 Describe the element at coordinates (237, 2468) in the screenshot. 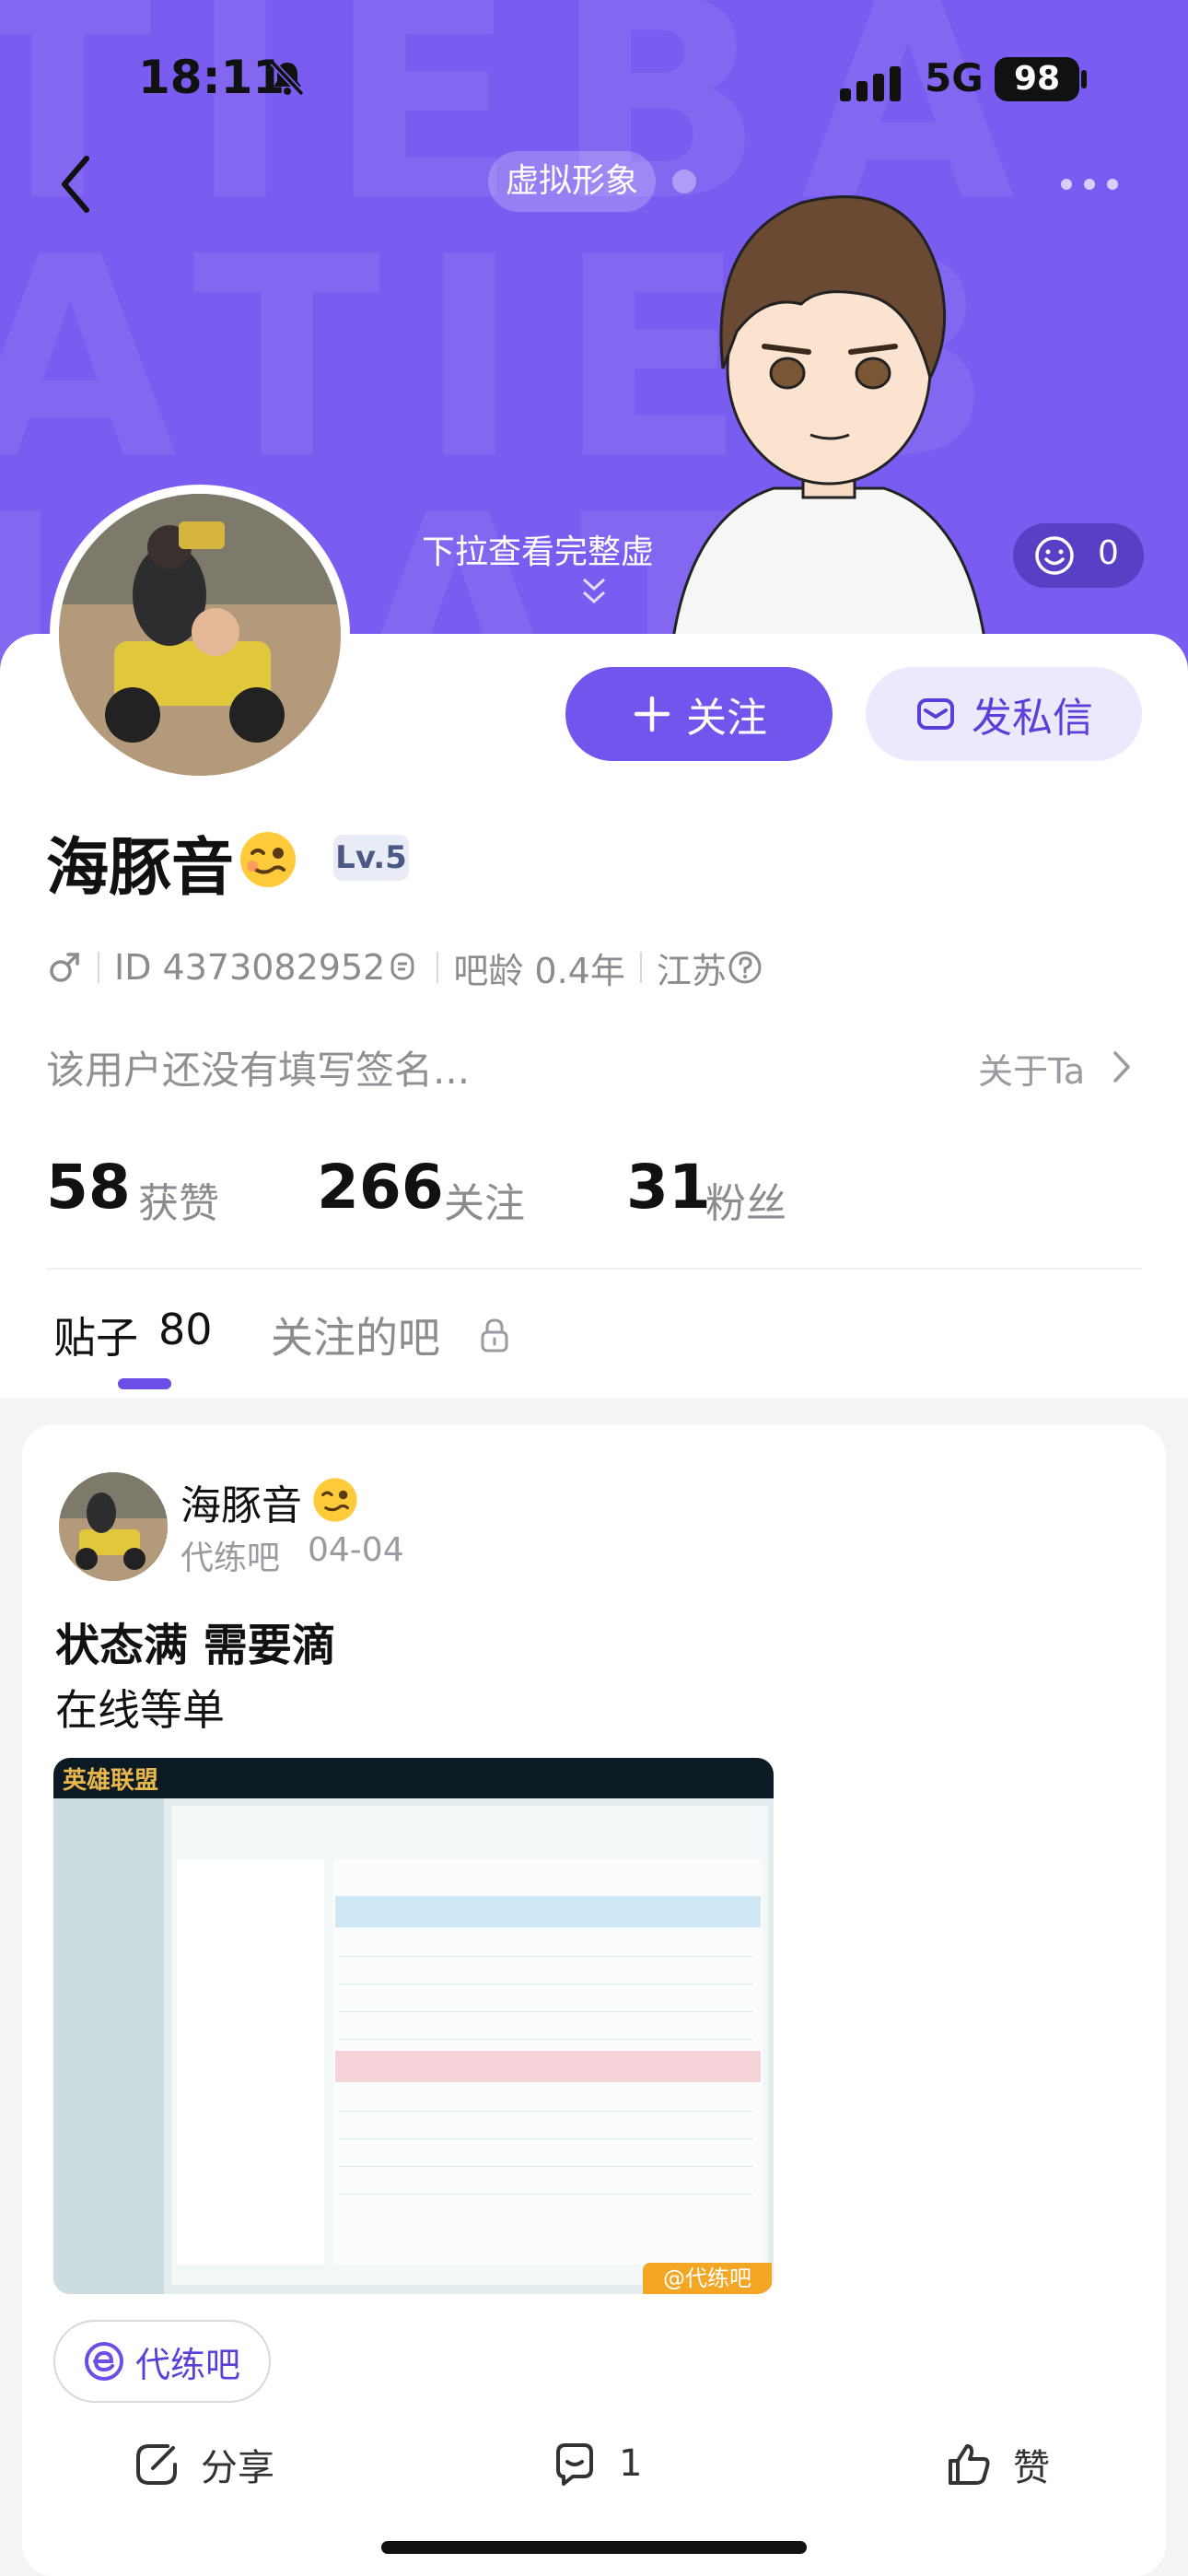

I see `share-label: 分享` at that location.